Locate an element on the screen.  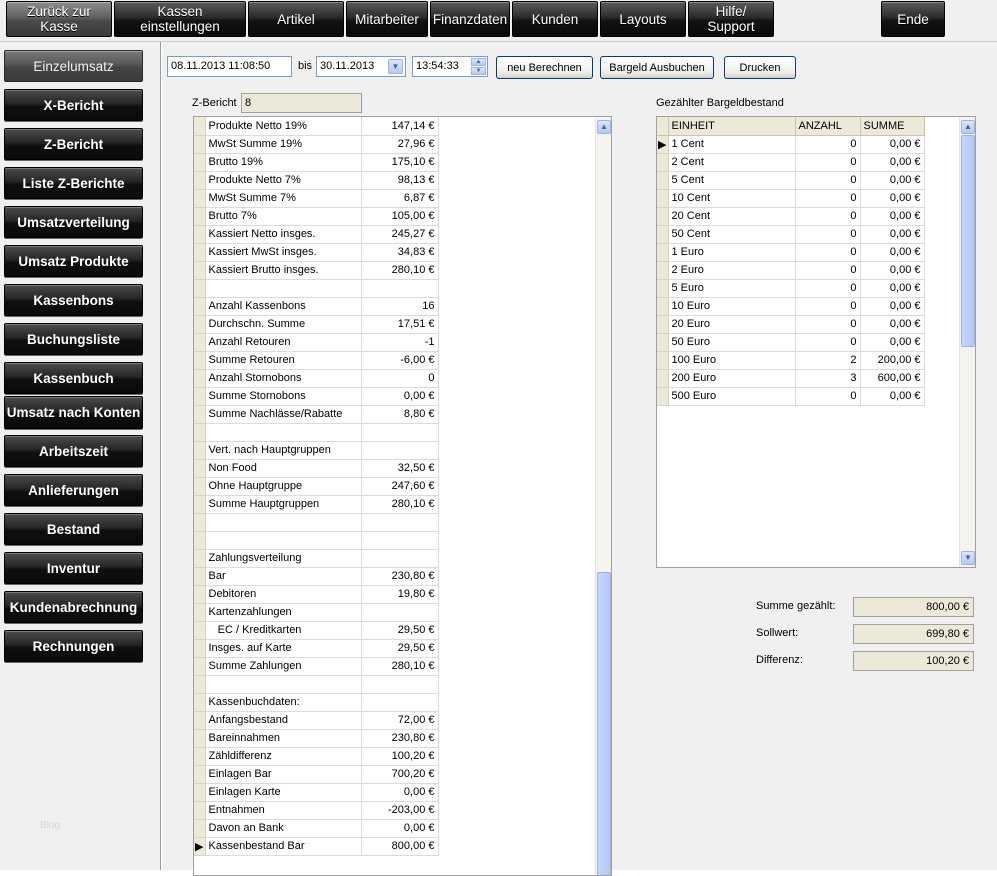
sidebar-item-inventur: Inventur is located at coordinates (73, 568).